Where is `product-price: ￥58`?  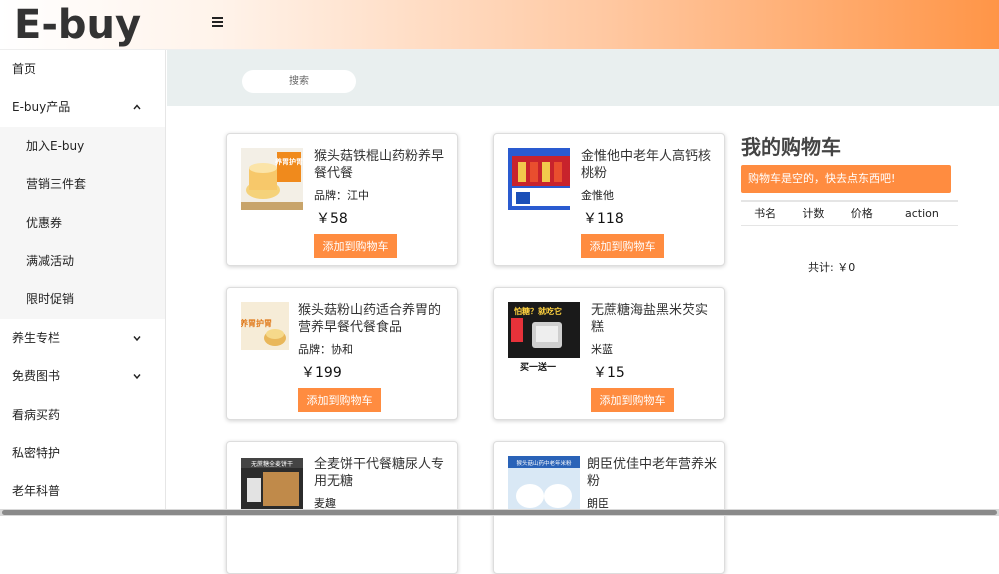
product-price: ￥58 is located at coordinates (332, 219).